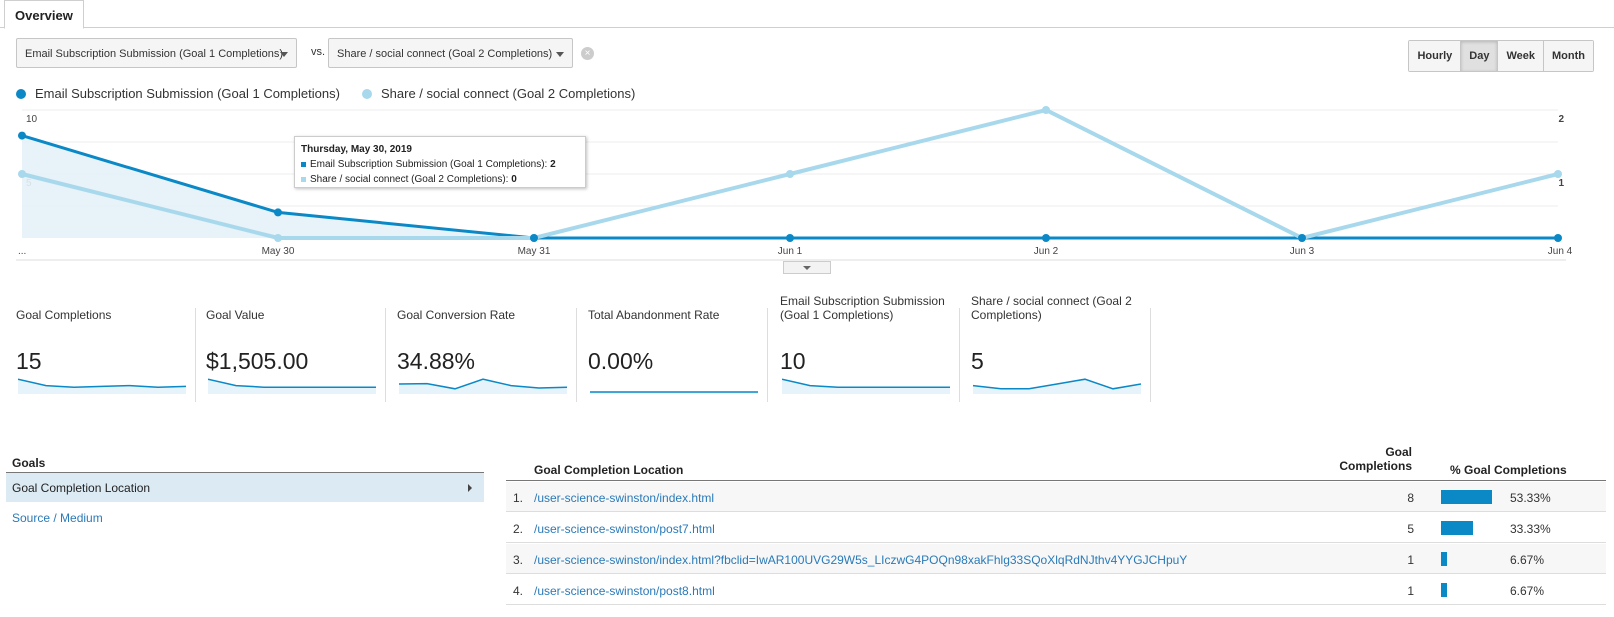 This screenshot has width=1614, height=617. I want to click on series1-dot-icon, so click(21, 93).